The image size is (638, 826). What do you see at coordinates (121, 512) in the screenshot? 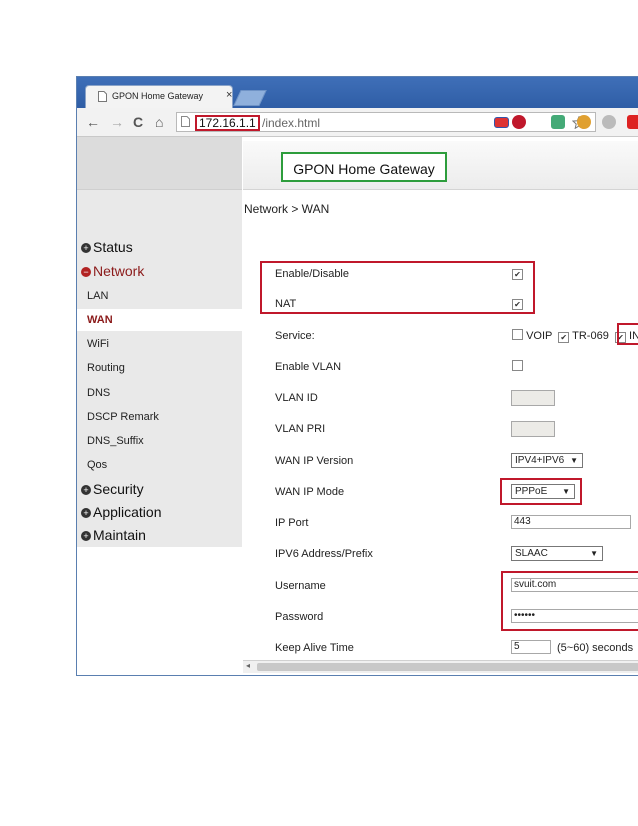
I see `sidebar-group-application: + Application` at bounding box center [121, 512].